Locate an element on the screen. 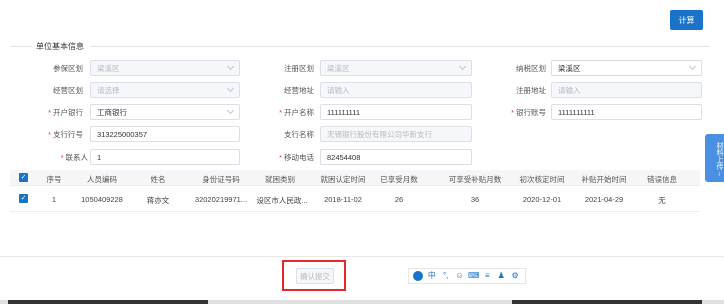  zhuce-value: 梁溪区 is located at coordinates (338, 68).